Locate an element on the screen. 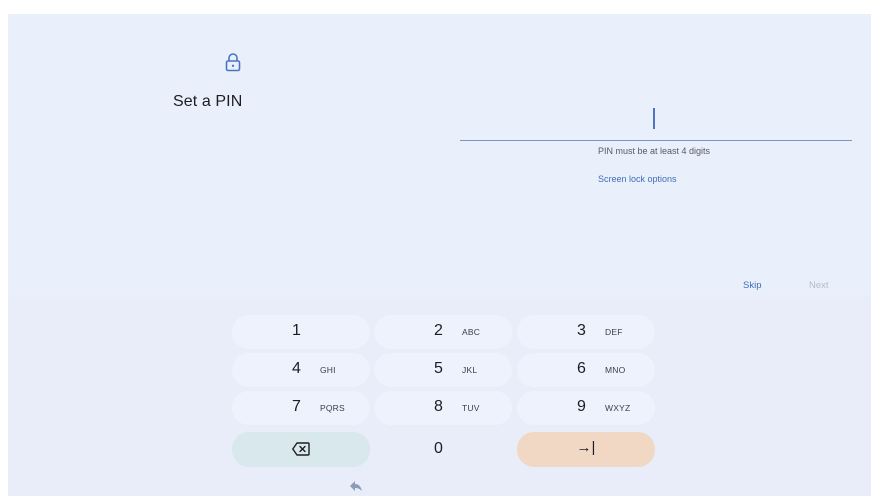 This screenshot has width=871, height=496. back-icon is located at coordinates (356, 486).